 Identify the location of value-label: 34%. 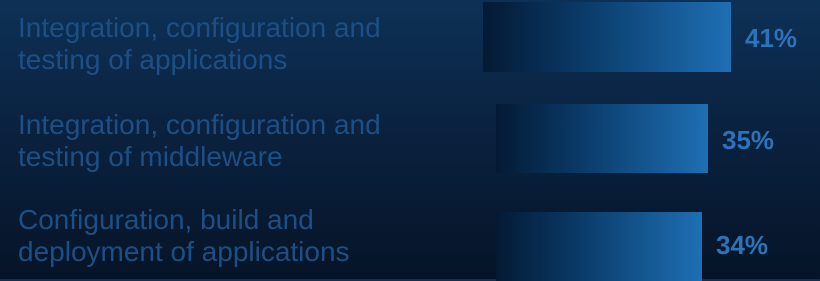
(742, 245).